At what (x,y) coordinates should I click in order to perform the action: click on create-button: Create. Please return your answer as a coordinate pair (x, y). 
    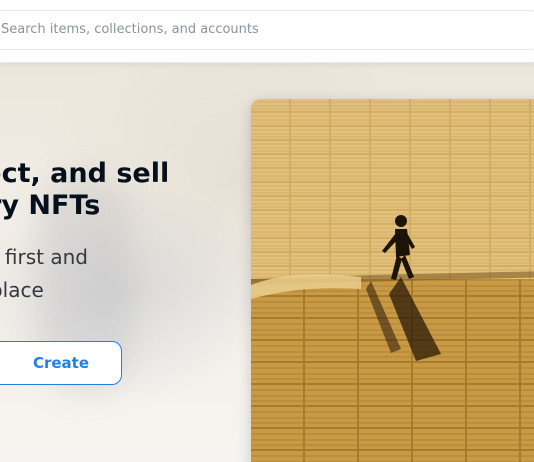
    Looking at the image, I should click on (61, 363).